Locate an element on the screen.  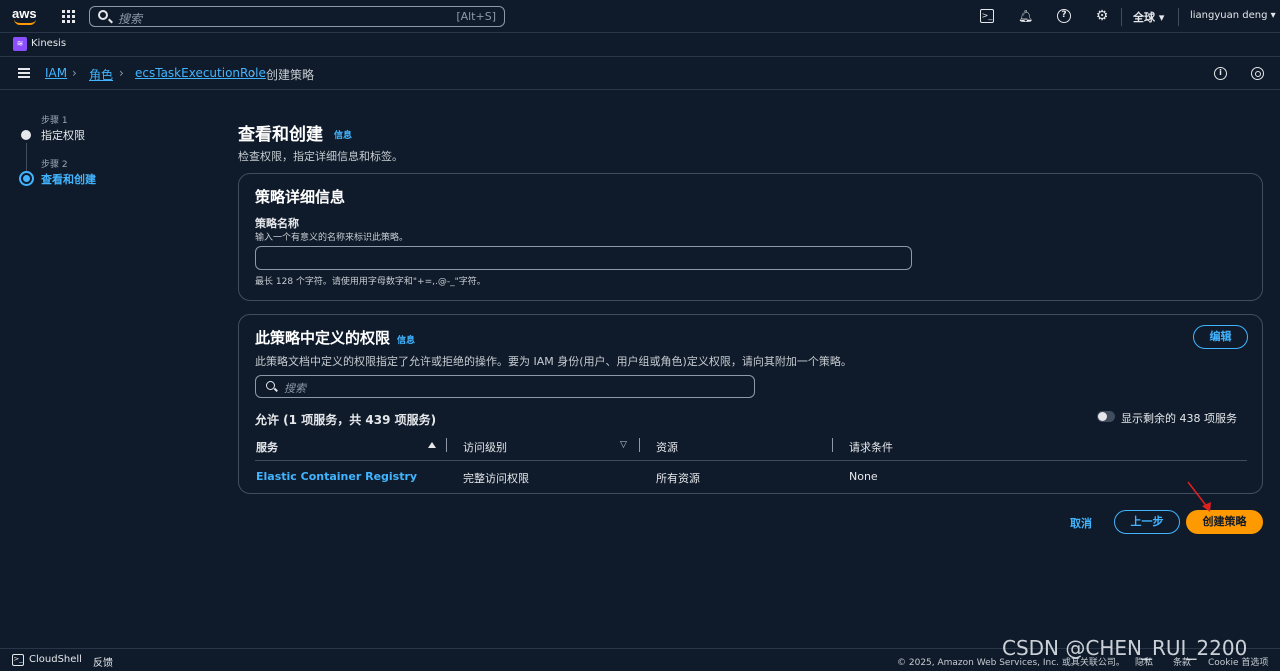
policy-name-label: 策略名称 is located at coordinates (277, 223).